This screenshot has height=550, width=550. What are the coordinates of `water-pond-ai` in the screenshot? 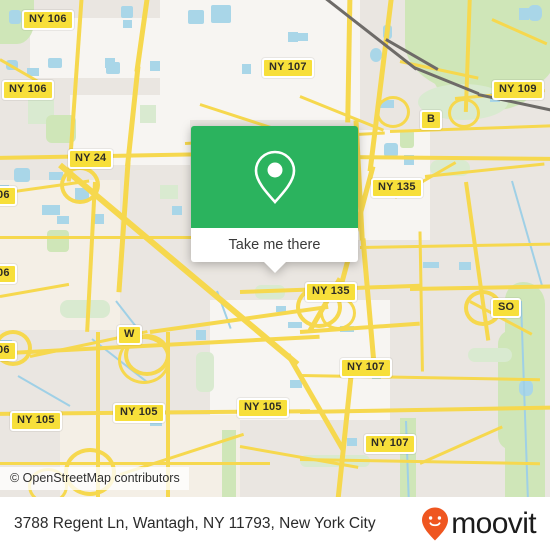 It's located at (295, 325).